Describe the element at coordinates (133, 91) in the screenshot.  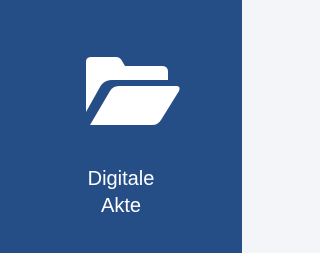
I see `folder-open-icon` at that location.